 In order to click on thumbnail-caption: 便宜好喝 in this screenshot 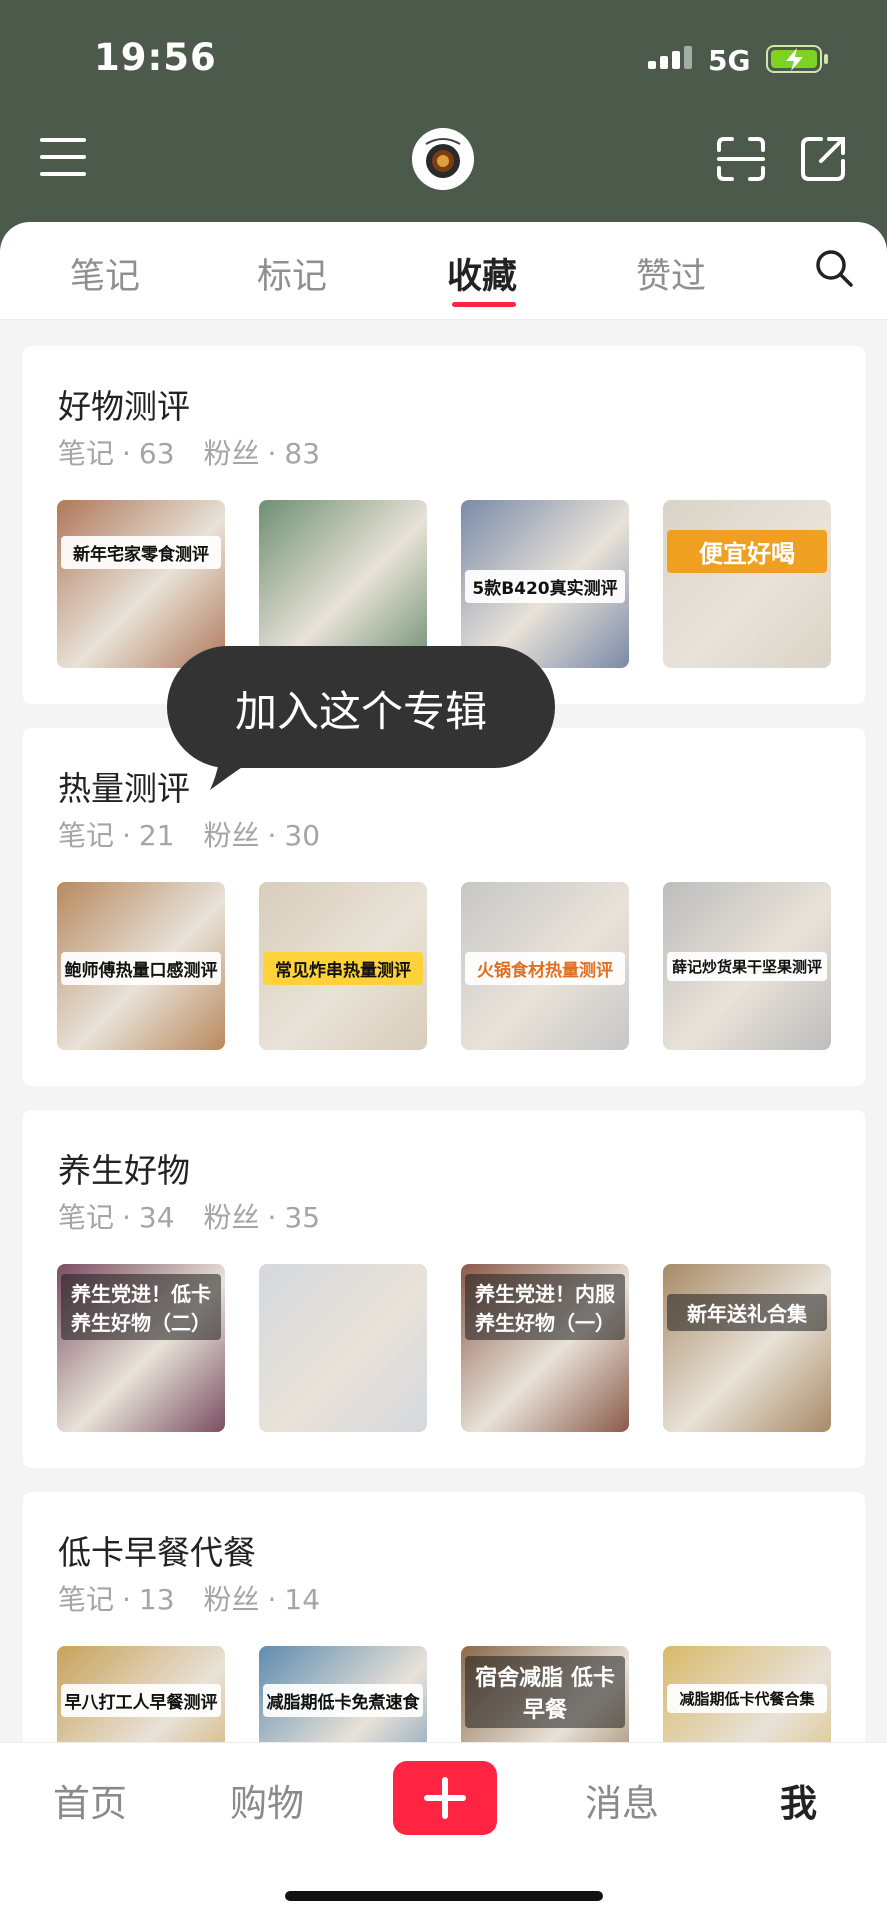, I will do `click(747, 551)`.